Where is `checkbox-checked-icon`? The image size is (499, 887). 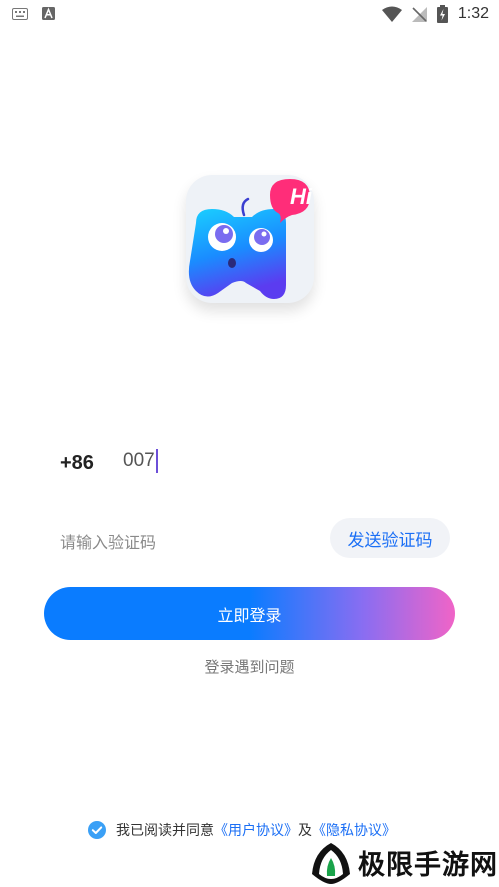 checkbox-checked-icon is located at coordinates (97, 830).